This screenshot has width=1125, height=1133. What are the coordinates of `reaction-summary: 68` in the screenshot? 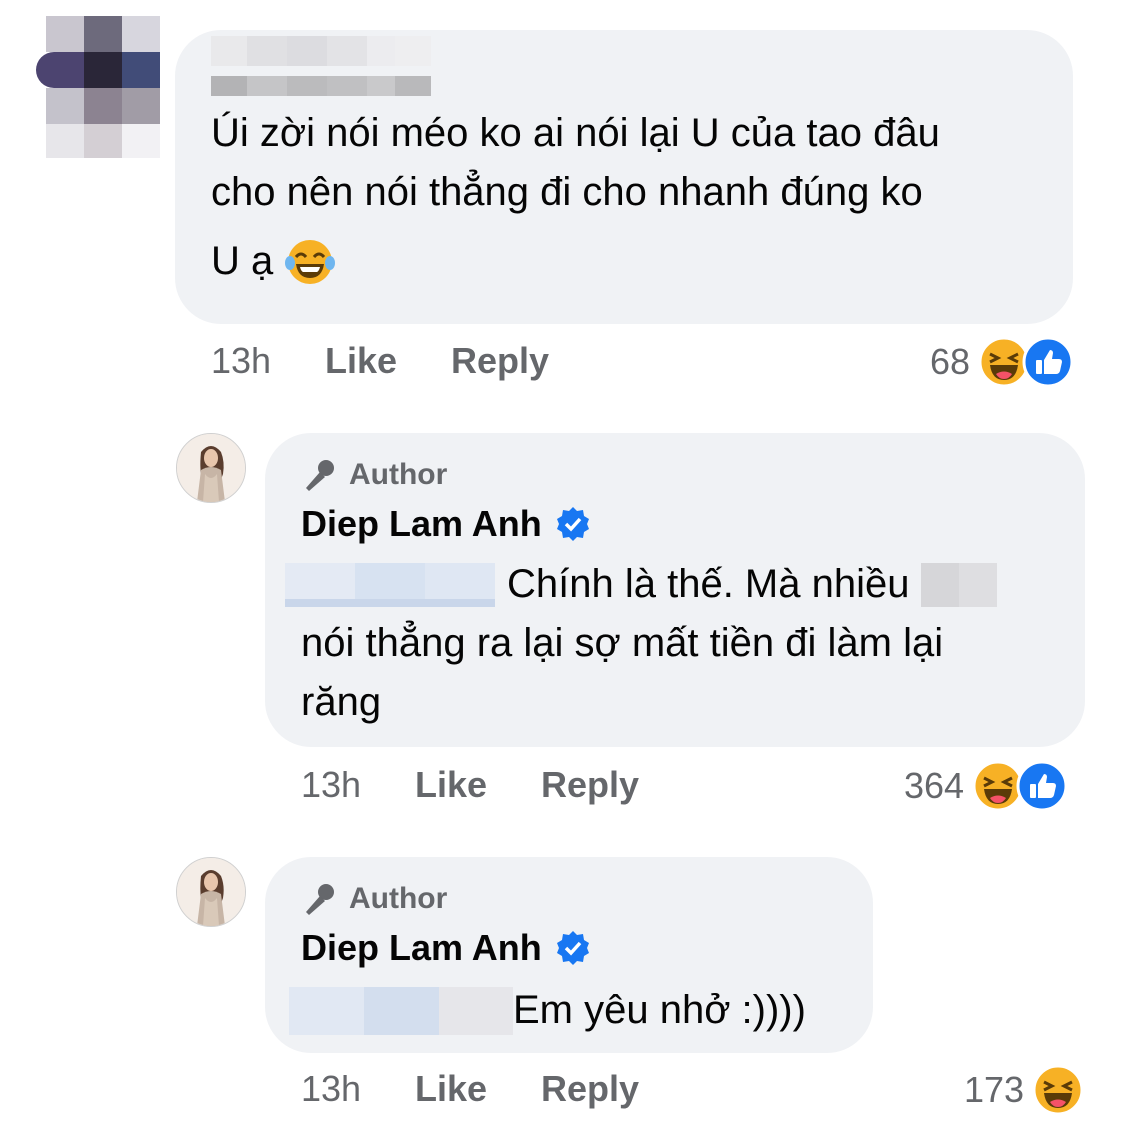 It's located at (1002, 362).